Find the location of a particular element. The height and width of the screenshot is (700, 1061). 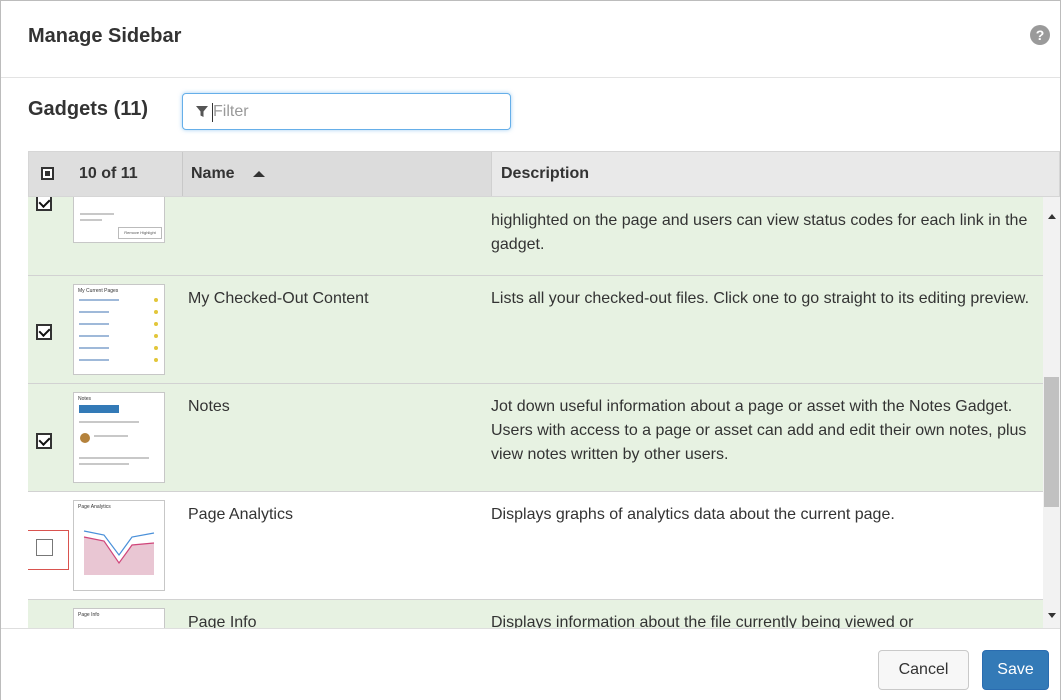

thumbnail-title: Page Info is located at coordinates (89, 615).